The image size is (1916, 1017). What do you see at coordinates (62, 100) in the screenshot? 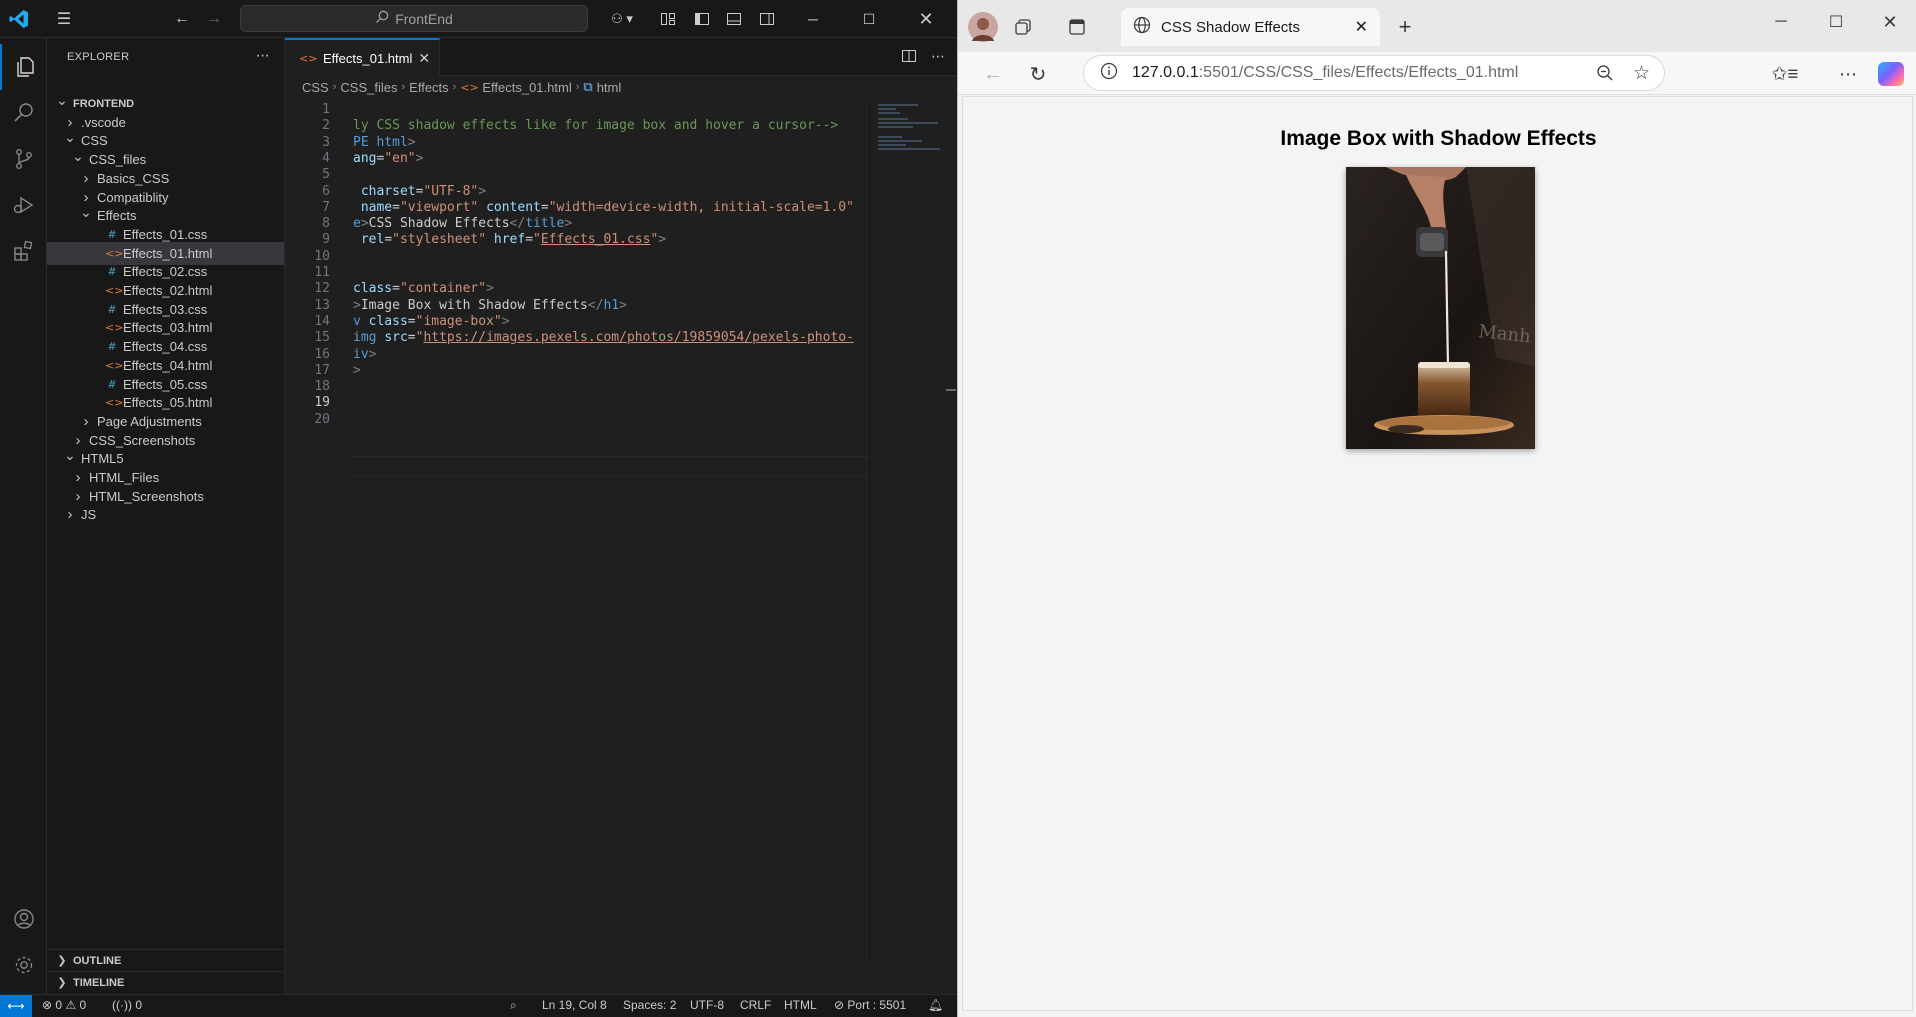
I see `chevron-down-icon: ⌄` at bounding box center [62, 100].